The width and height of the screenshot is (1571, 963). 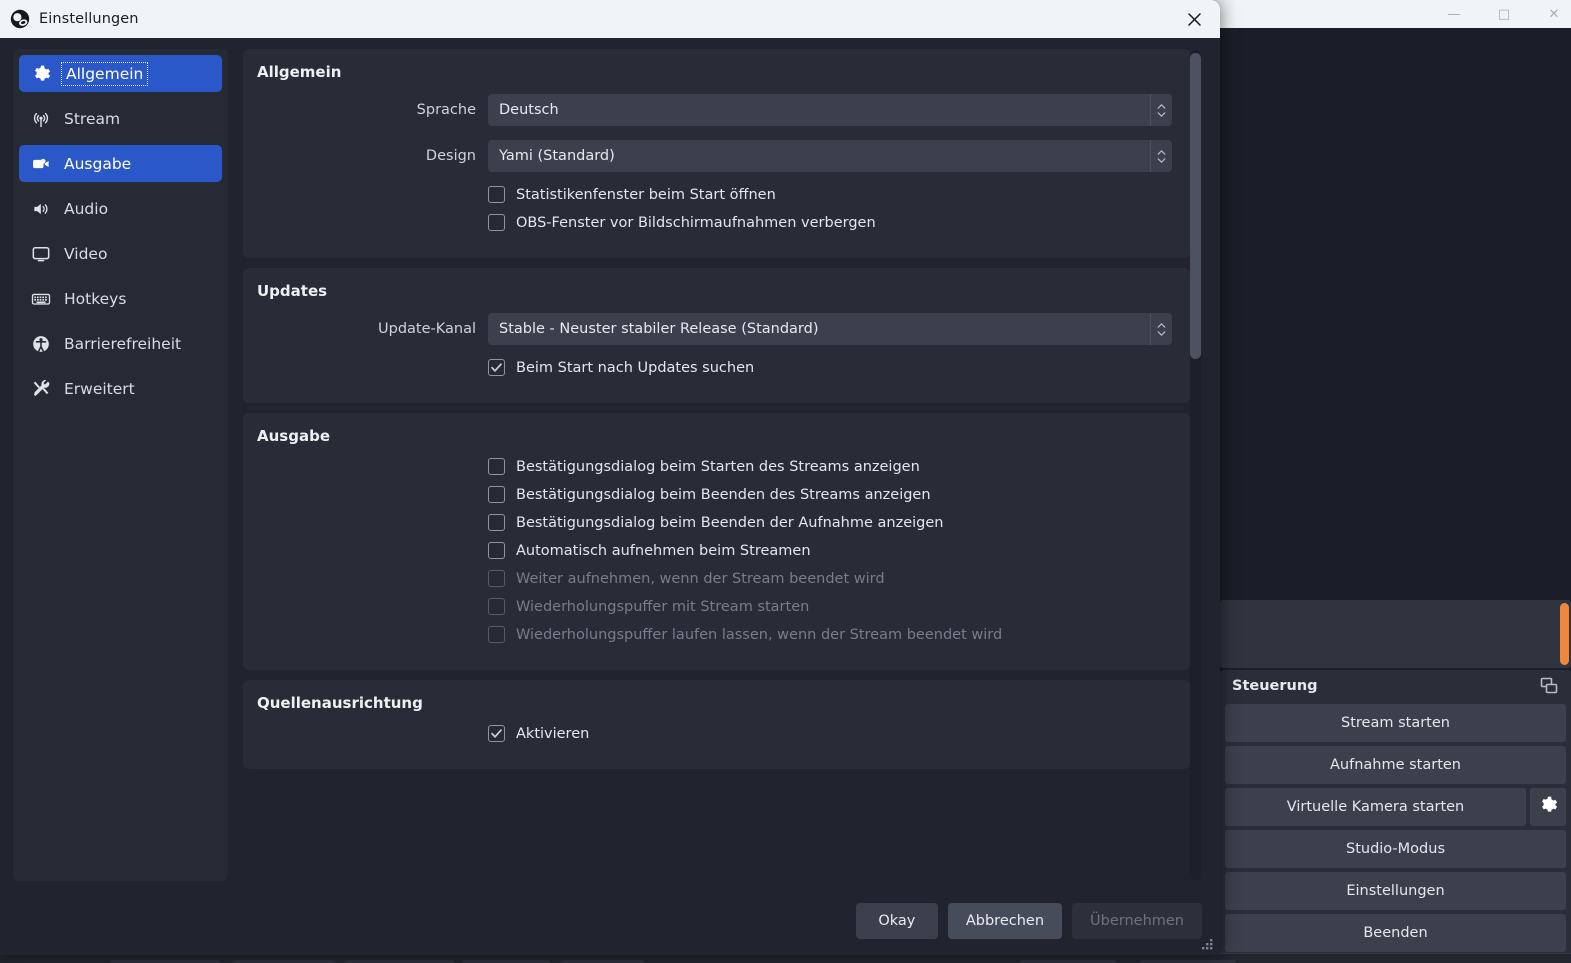 I want to click on dialog-close-button, so click(x=1194, y=19).